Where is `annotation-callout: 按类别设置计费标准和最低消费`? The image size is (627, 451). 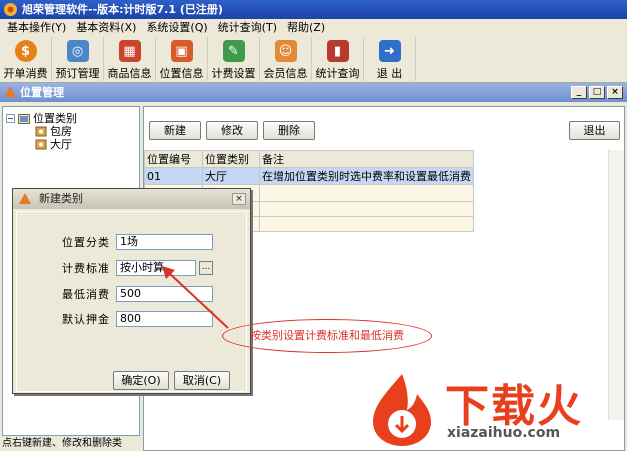
annotation-callout: 按类别设置计费标准和最低消费 is located at coordinates (327, 336).